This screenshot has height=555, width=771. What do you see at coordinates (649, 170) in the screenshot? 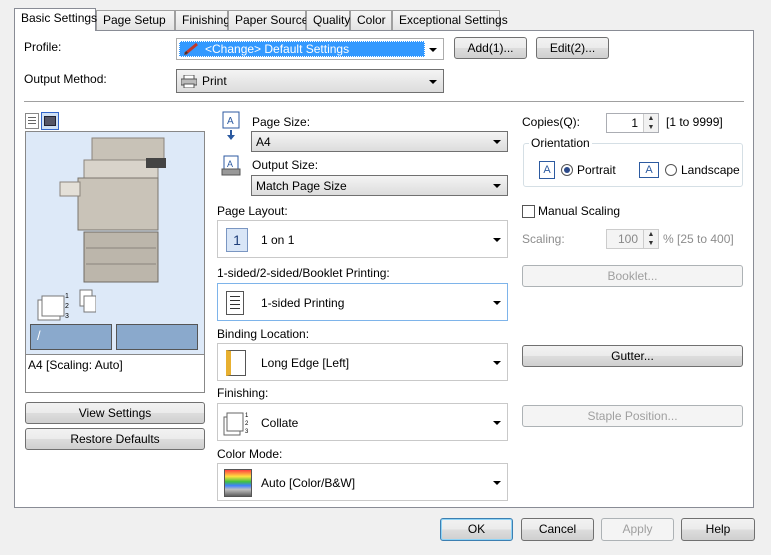
I see `landscape-icon: A` at bounding box center [649, 170].